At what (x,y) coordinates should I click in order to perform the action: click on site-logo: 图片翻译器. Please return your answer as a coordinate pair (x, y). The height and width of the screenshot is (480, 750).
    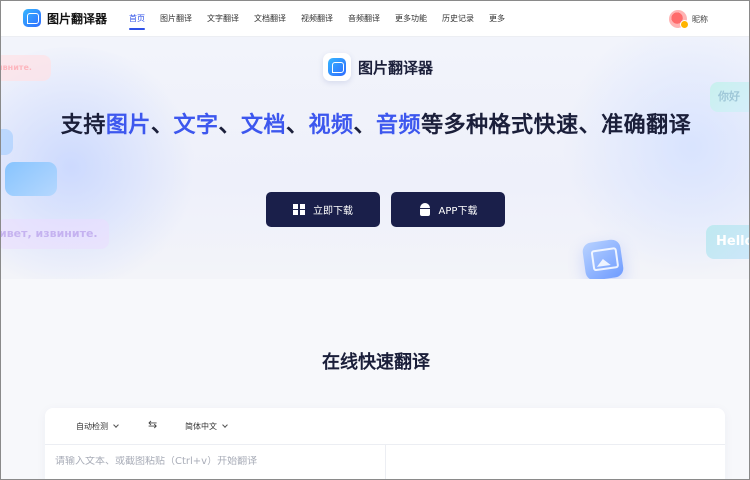
    Looking at the image, I should click on (65, 18).